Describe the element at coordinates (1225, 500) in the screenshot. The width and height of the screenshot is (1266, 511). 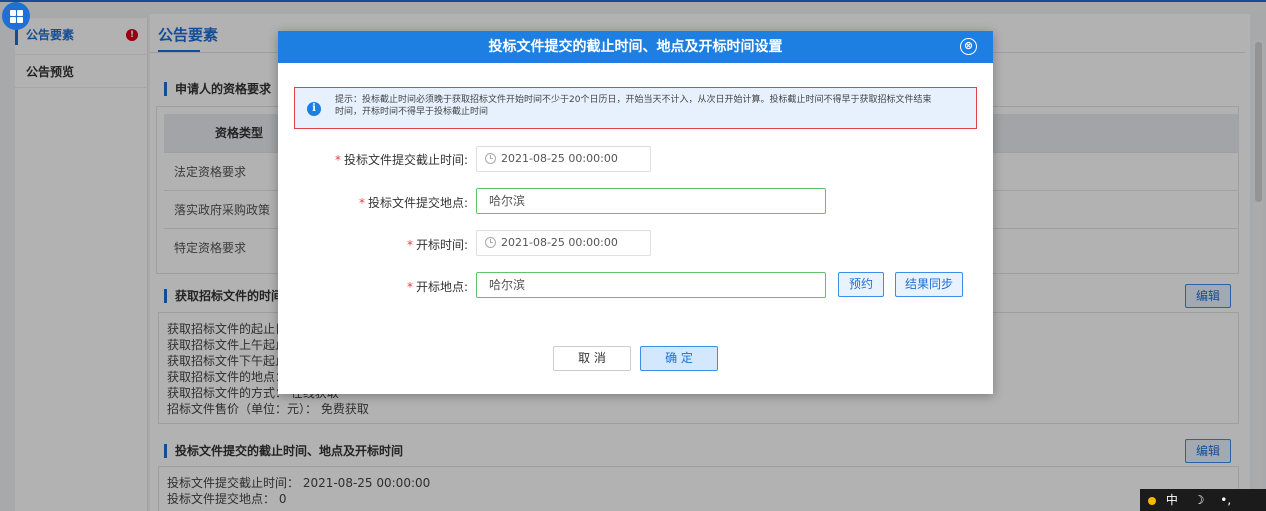
I see `punctuation-icon: •,` at that location.